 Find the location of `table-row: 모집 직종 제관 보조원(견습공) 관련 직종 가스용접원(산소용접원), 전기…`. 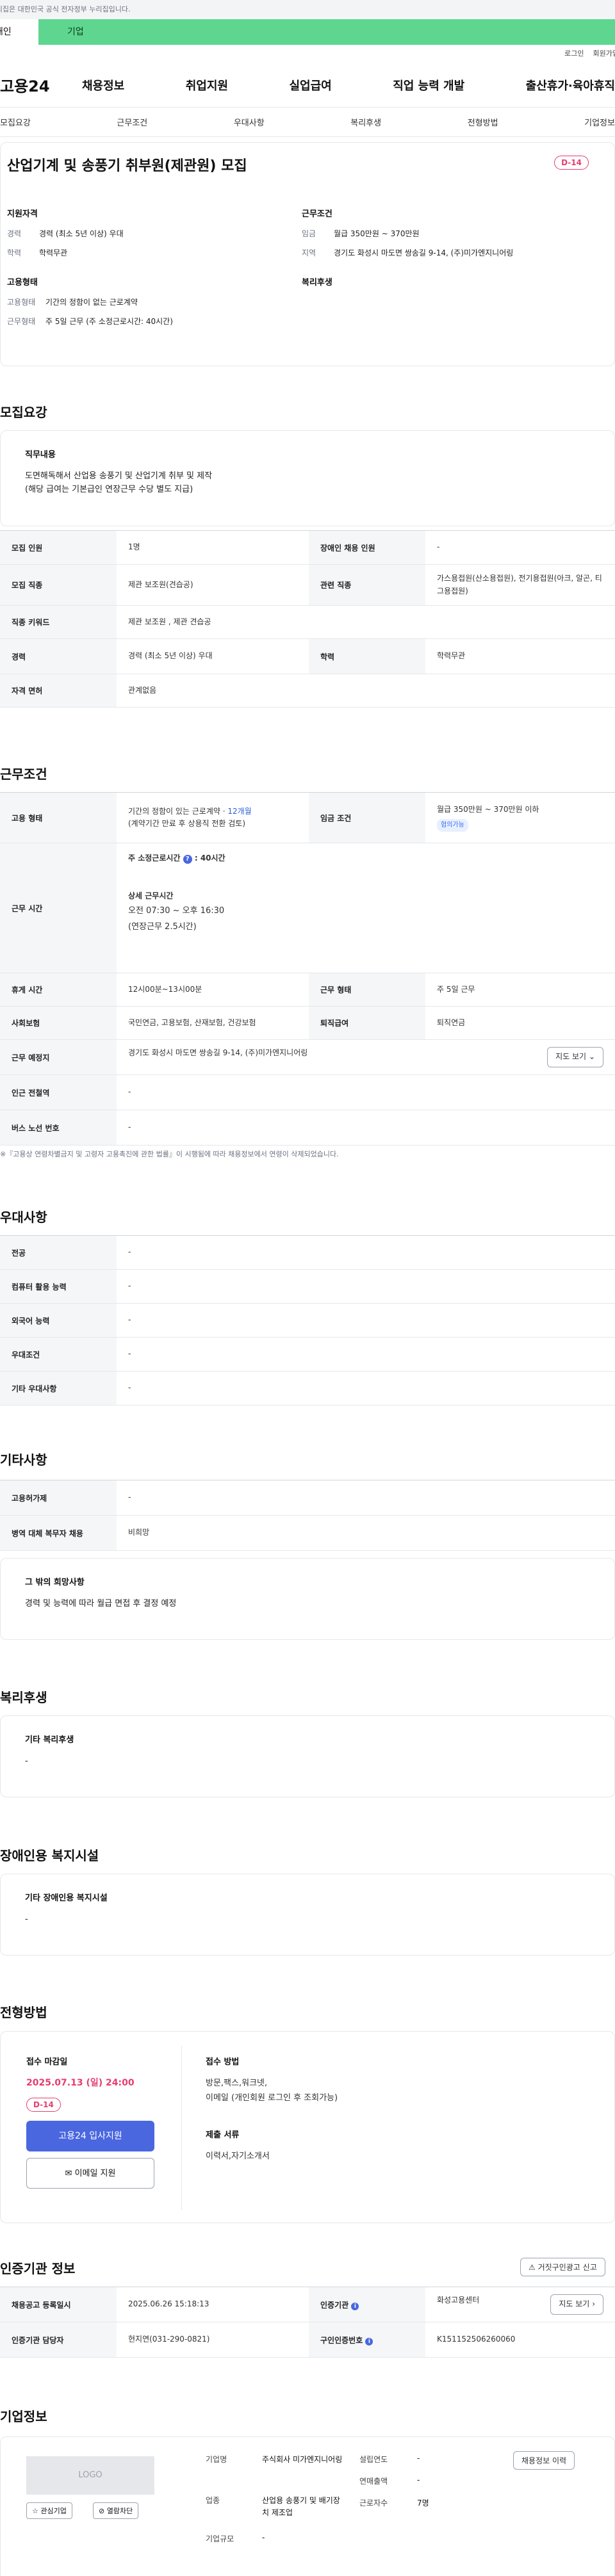

table-row: 모집 직종 제관 보조원(견습공) 관련 직종 가스용접원(산소용접원), 전기… is located at coordinates (307, 585).